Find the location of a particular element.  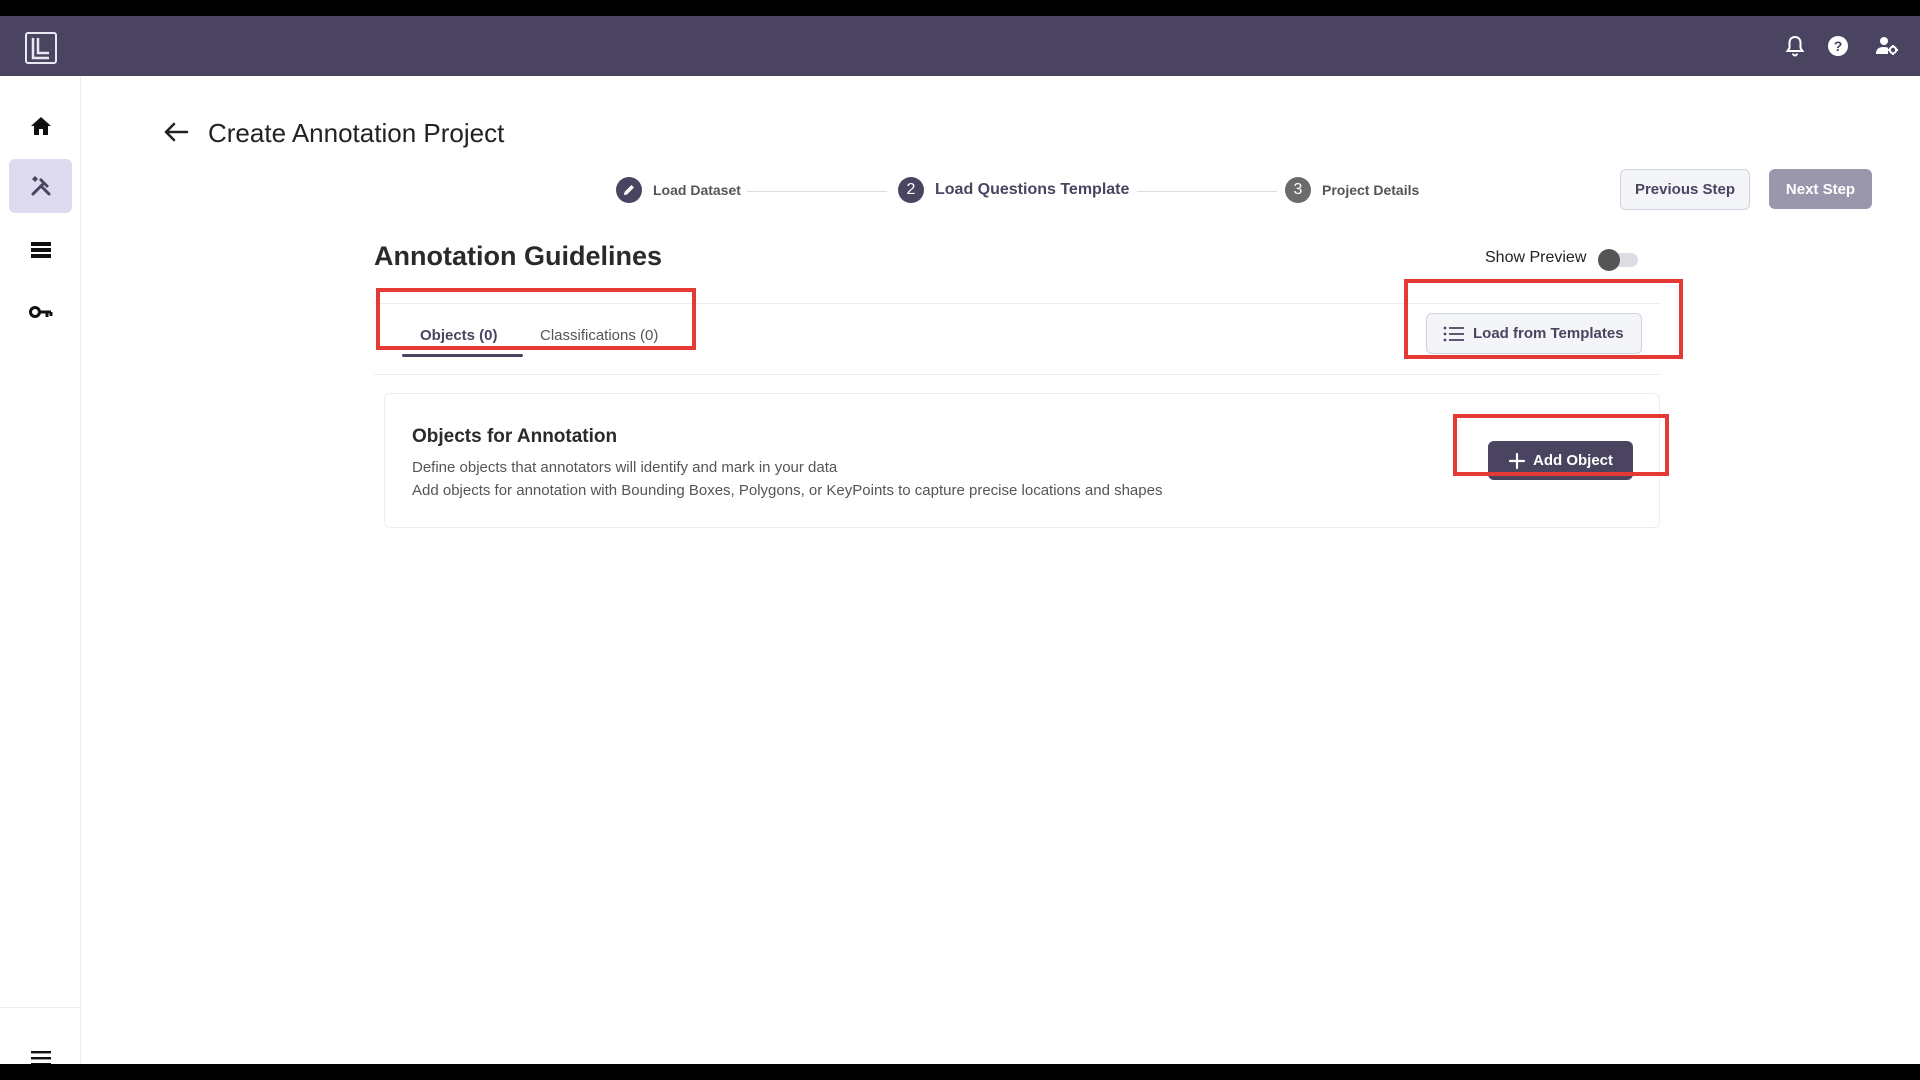

show-preview-label: Show Preview is located at coordinates (1536, 257).